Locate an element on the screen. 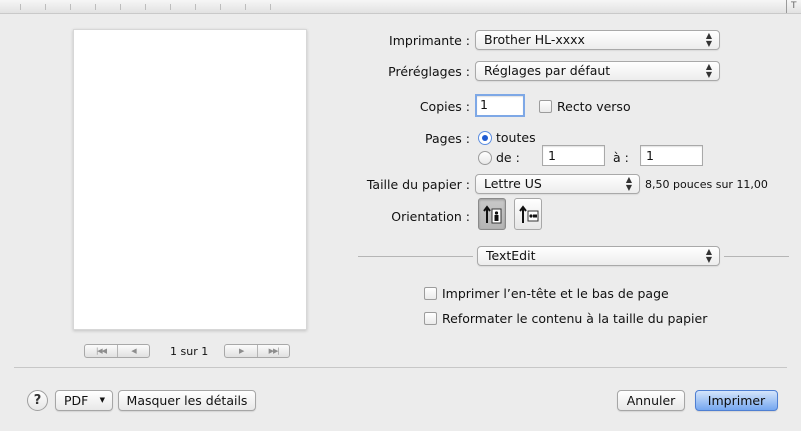  pages-all-radio is located at coordinates (485, 138).